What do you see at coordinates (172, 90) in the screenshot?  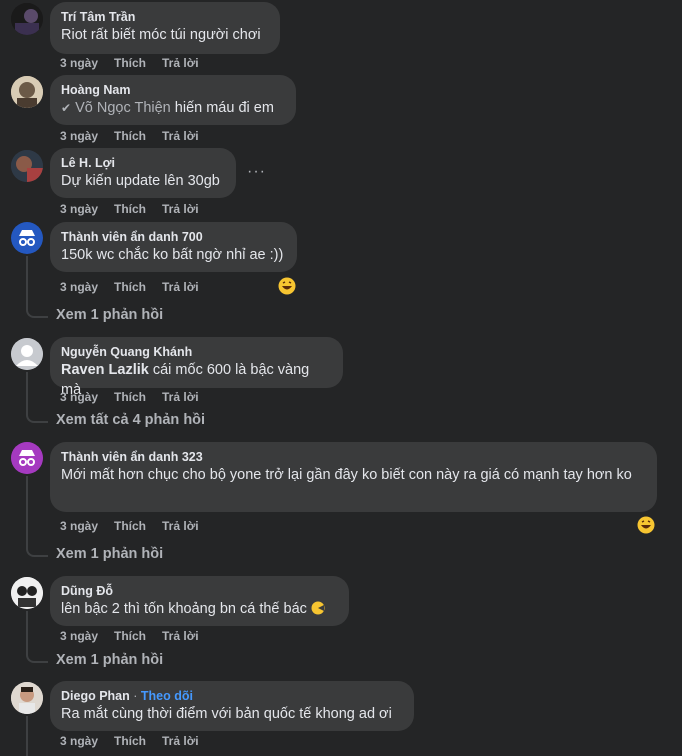 I see `author-name: Hoàng Nam` at bounding box center [172, 90].